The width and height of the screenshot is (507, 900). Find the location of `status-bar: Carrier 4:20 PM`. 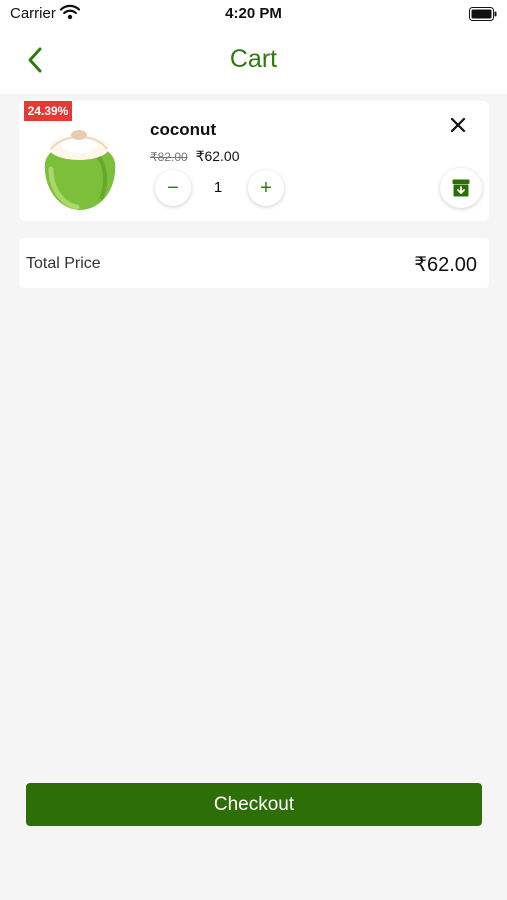

status-bar: Carrier 4:20 PM is located at coordinates (253, 15).